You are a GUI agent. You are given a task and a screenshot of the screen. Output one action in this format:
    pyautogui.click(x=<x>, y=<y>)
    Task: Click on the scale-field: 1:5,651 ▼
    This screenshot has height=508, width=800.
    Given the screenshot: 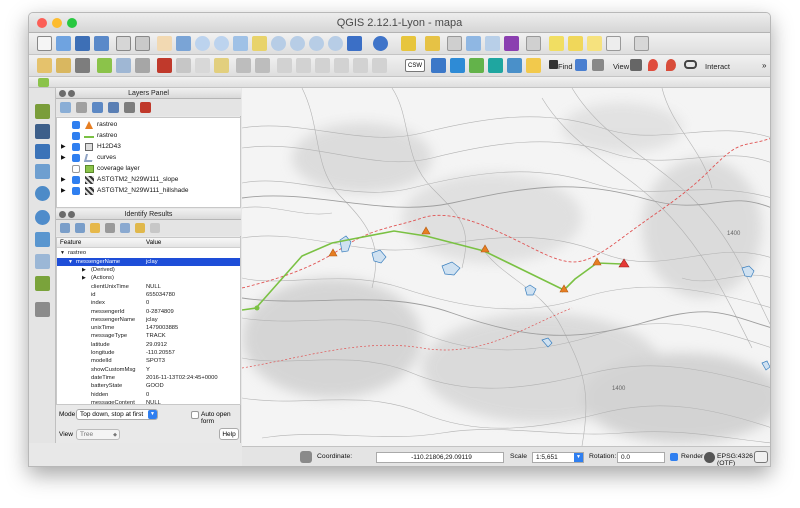 What is the action you would take?
    pyautogui.click(x=558, y=457)
    